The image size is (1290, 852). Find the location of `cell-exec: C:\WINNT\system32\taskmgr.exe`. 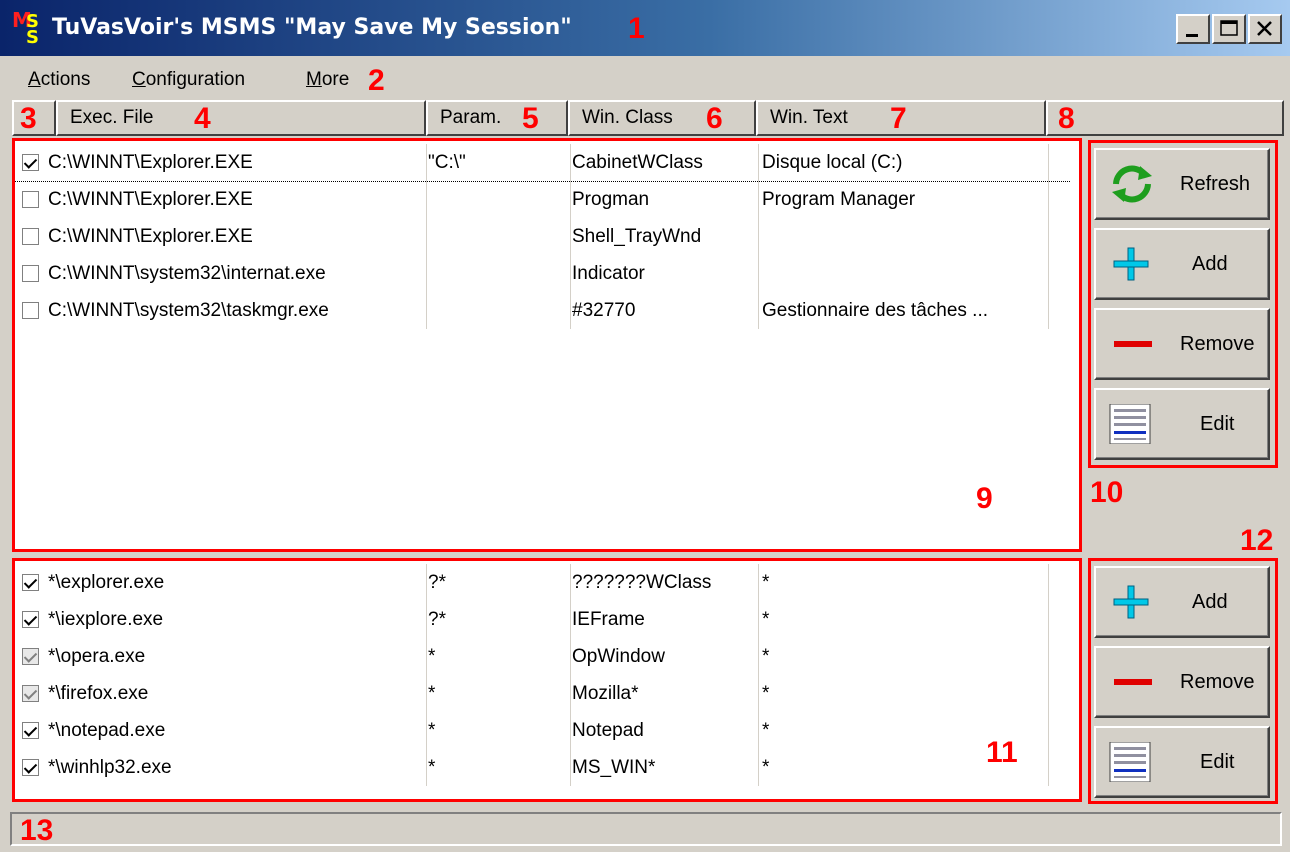

cell-exec: C:\WINNT\system32\taskmgr.exe is located at coordinates (188, 310).